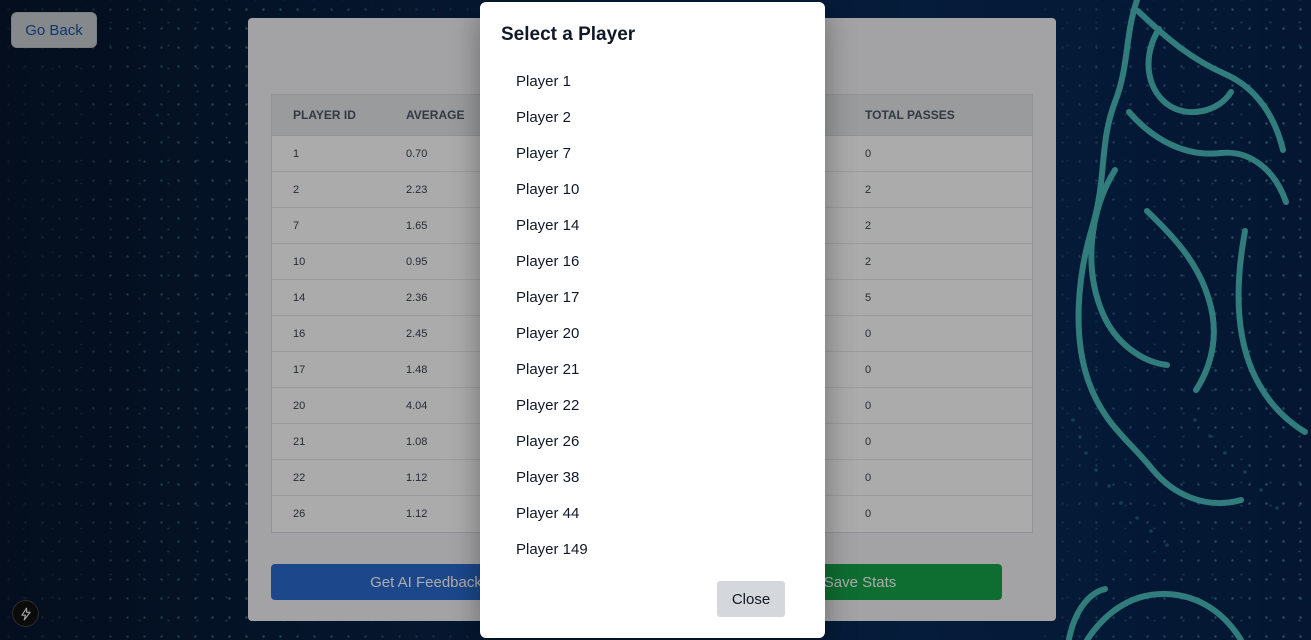 The height and width of the screenshot is (640, 1311). What do you see at coordinates (656, 549) in the screenshot?
I see `player-option: Player 149` at bounding box center [656, 549].